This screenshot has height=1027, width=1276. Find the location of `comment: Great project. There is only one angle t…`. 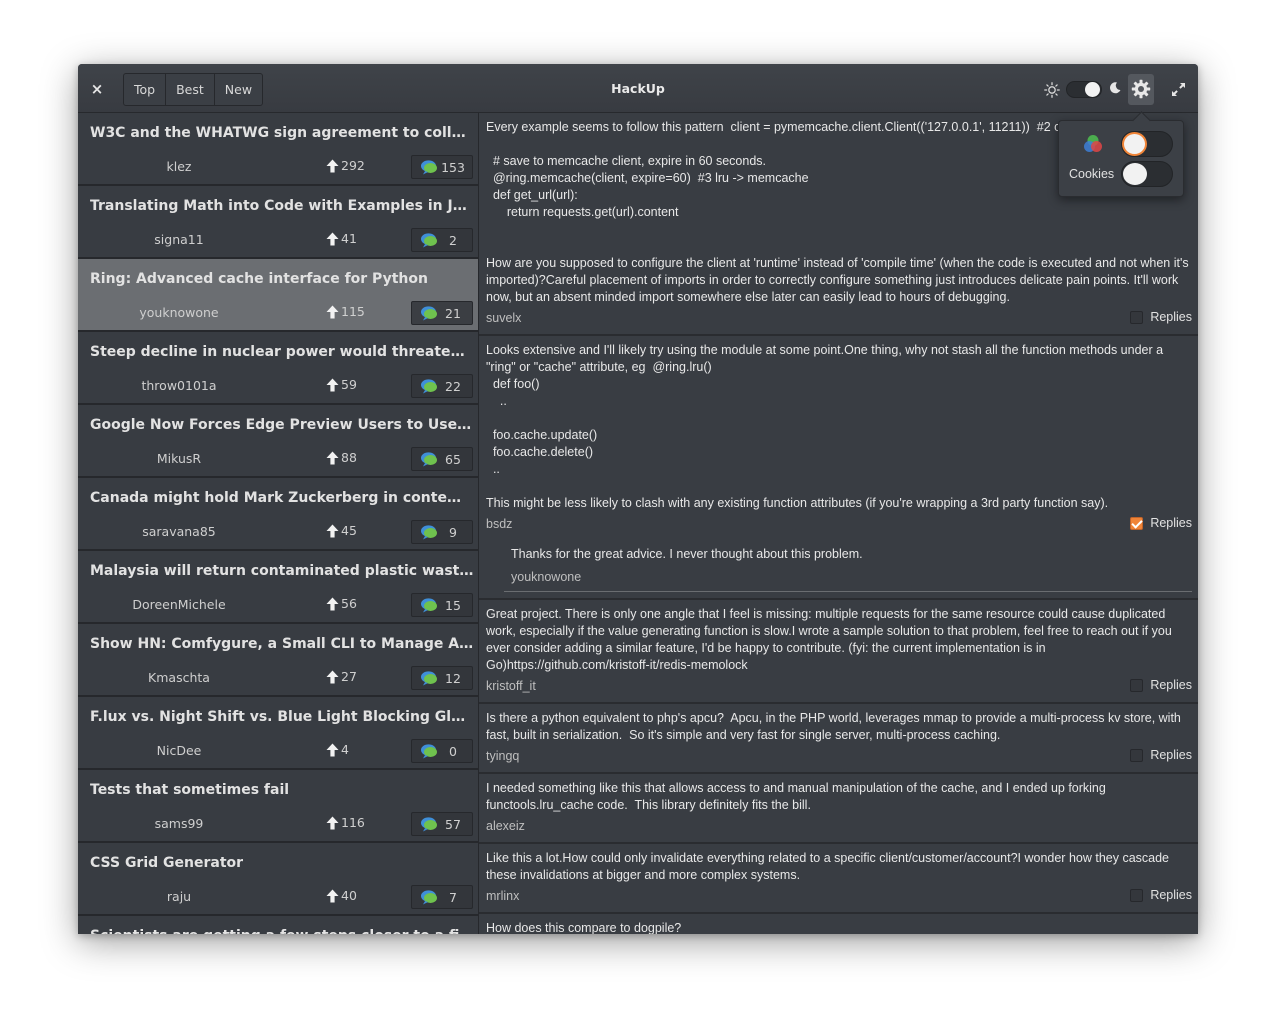

comment: Great project. There is only one angle t… is located at coordinates (838, 652).